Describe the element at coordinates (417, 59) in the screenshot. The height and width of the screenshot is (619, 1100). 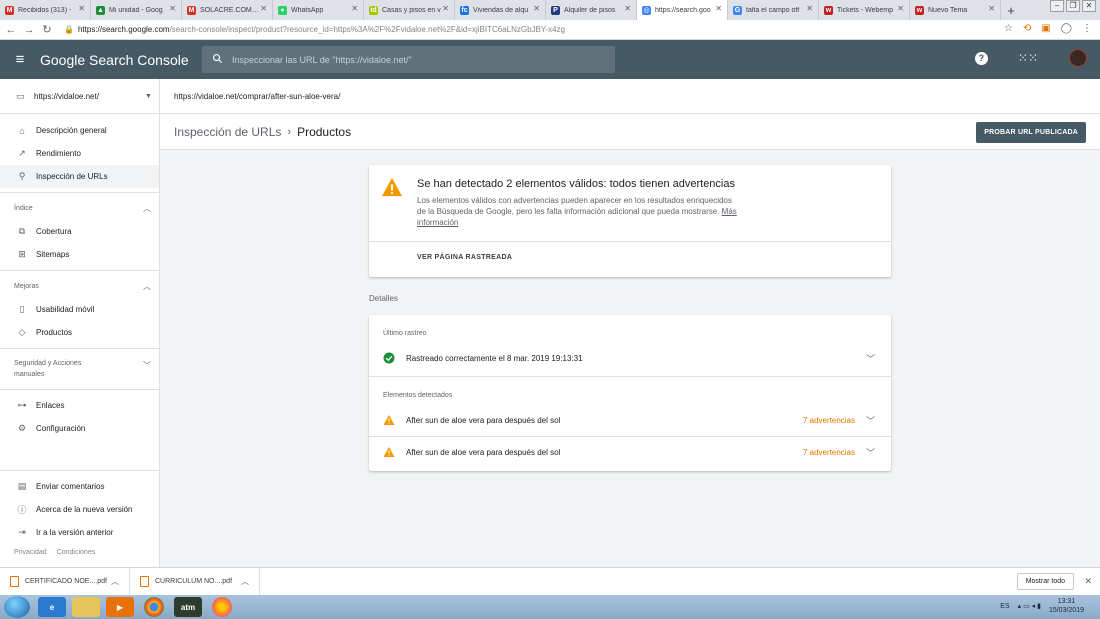
I see `inspect-url-input` at that location.